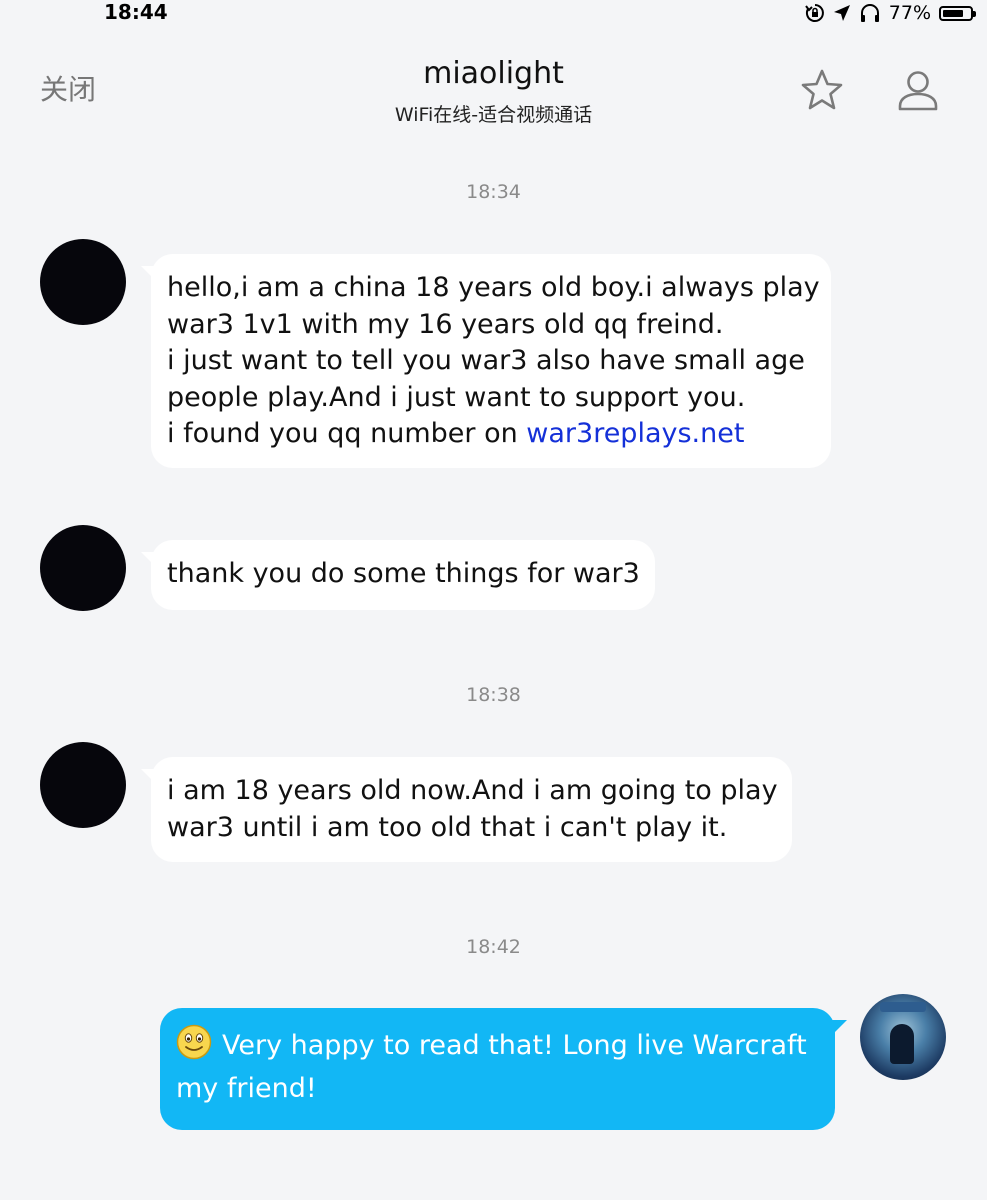 The width and height of the screenshot is (987, 1200). Describe the element at coordinates (918, 90) in the screenshot. I see `profile-icon` at that location.